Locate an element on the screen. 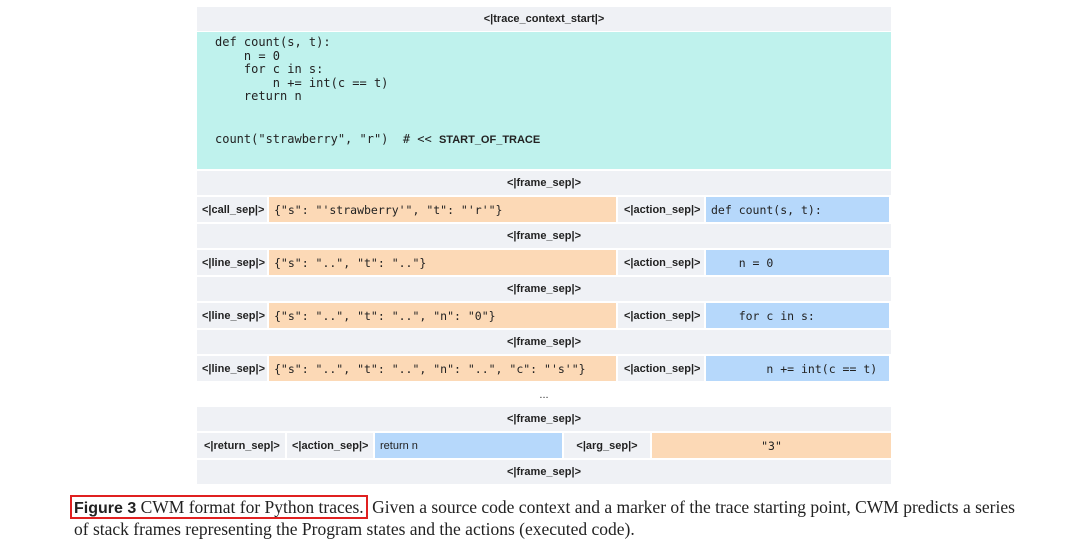  arg-sep-token: <|arg_sep|> is located at coordinates (607, 445).